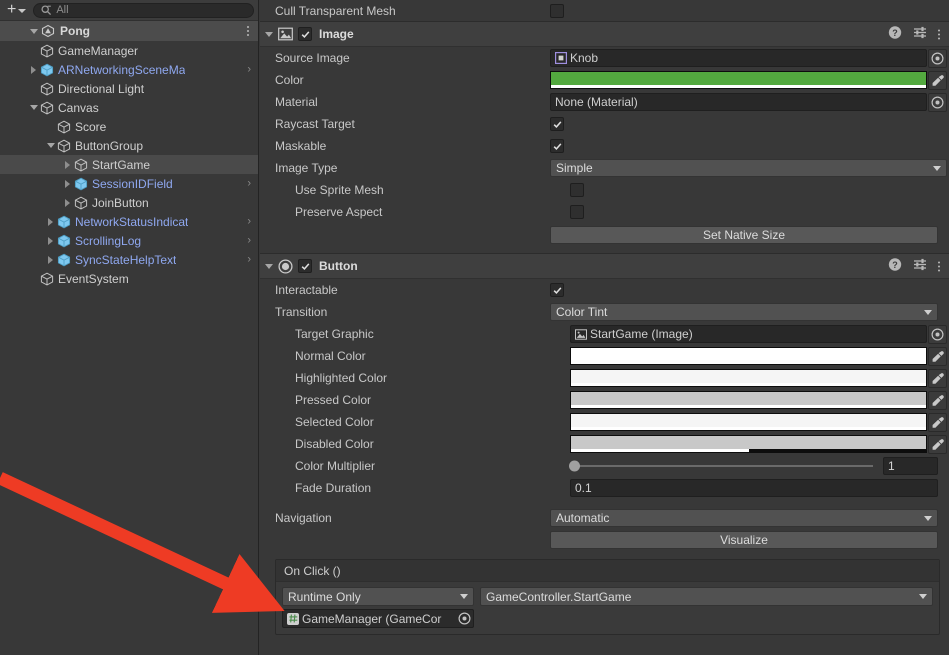 The width and height of the screenshot is (949, 655). I want to click on button-enabled-checkbox, so click(305, 266).